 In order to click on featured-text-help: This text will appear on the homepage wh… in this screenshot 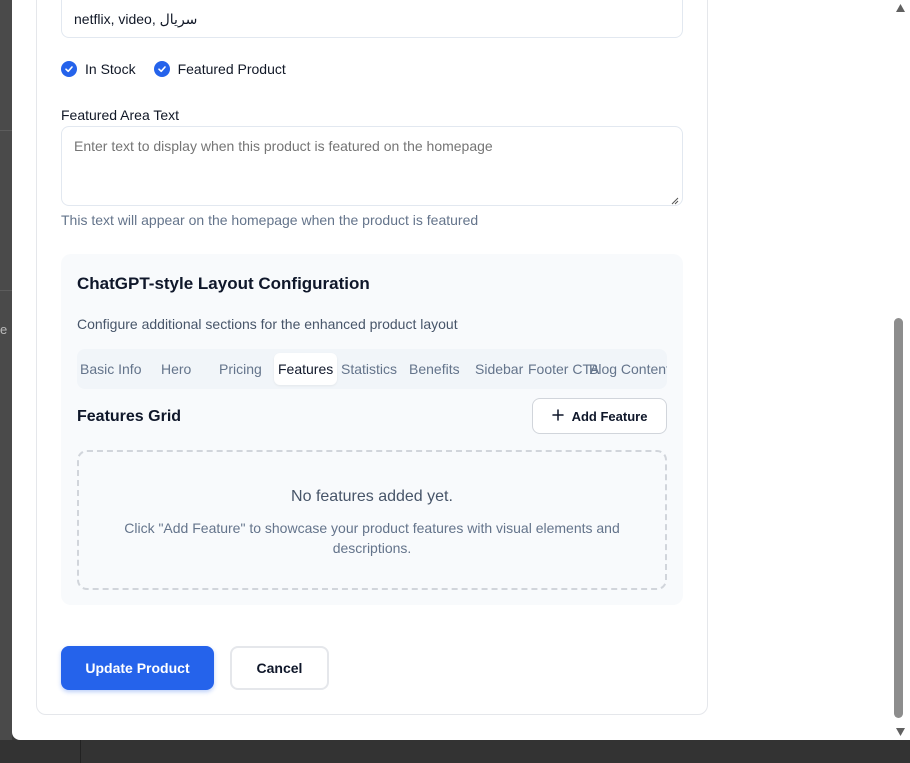, I will do `click(270, 220)`.